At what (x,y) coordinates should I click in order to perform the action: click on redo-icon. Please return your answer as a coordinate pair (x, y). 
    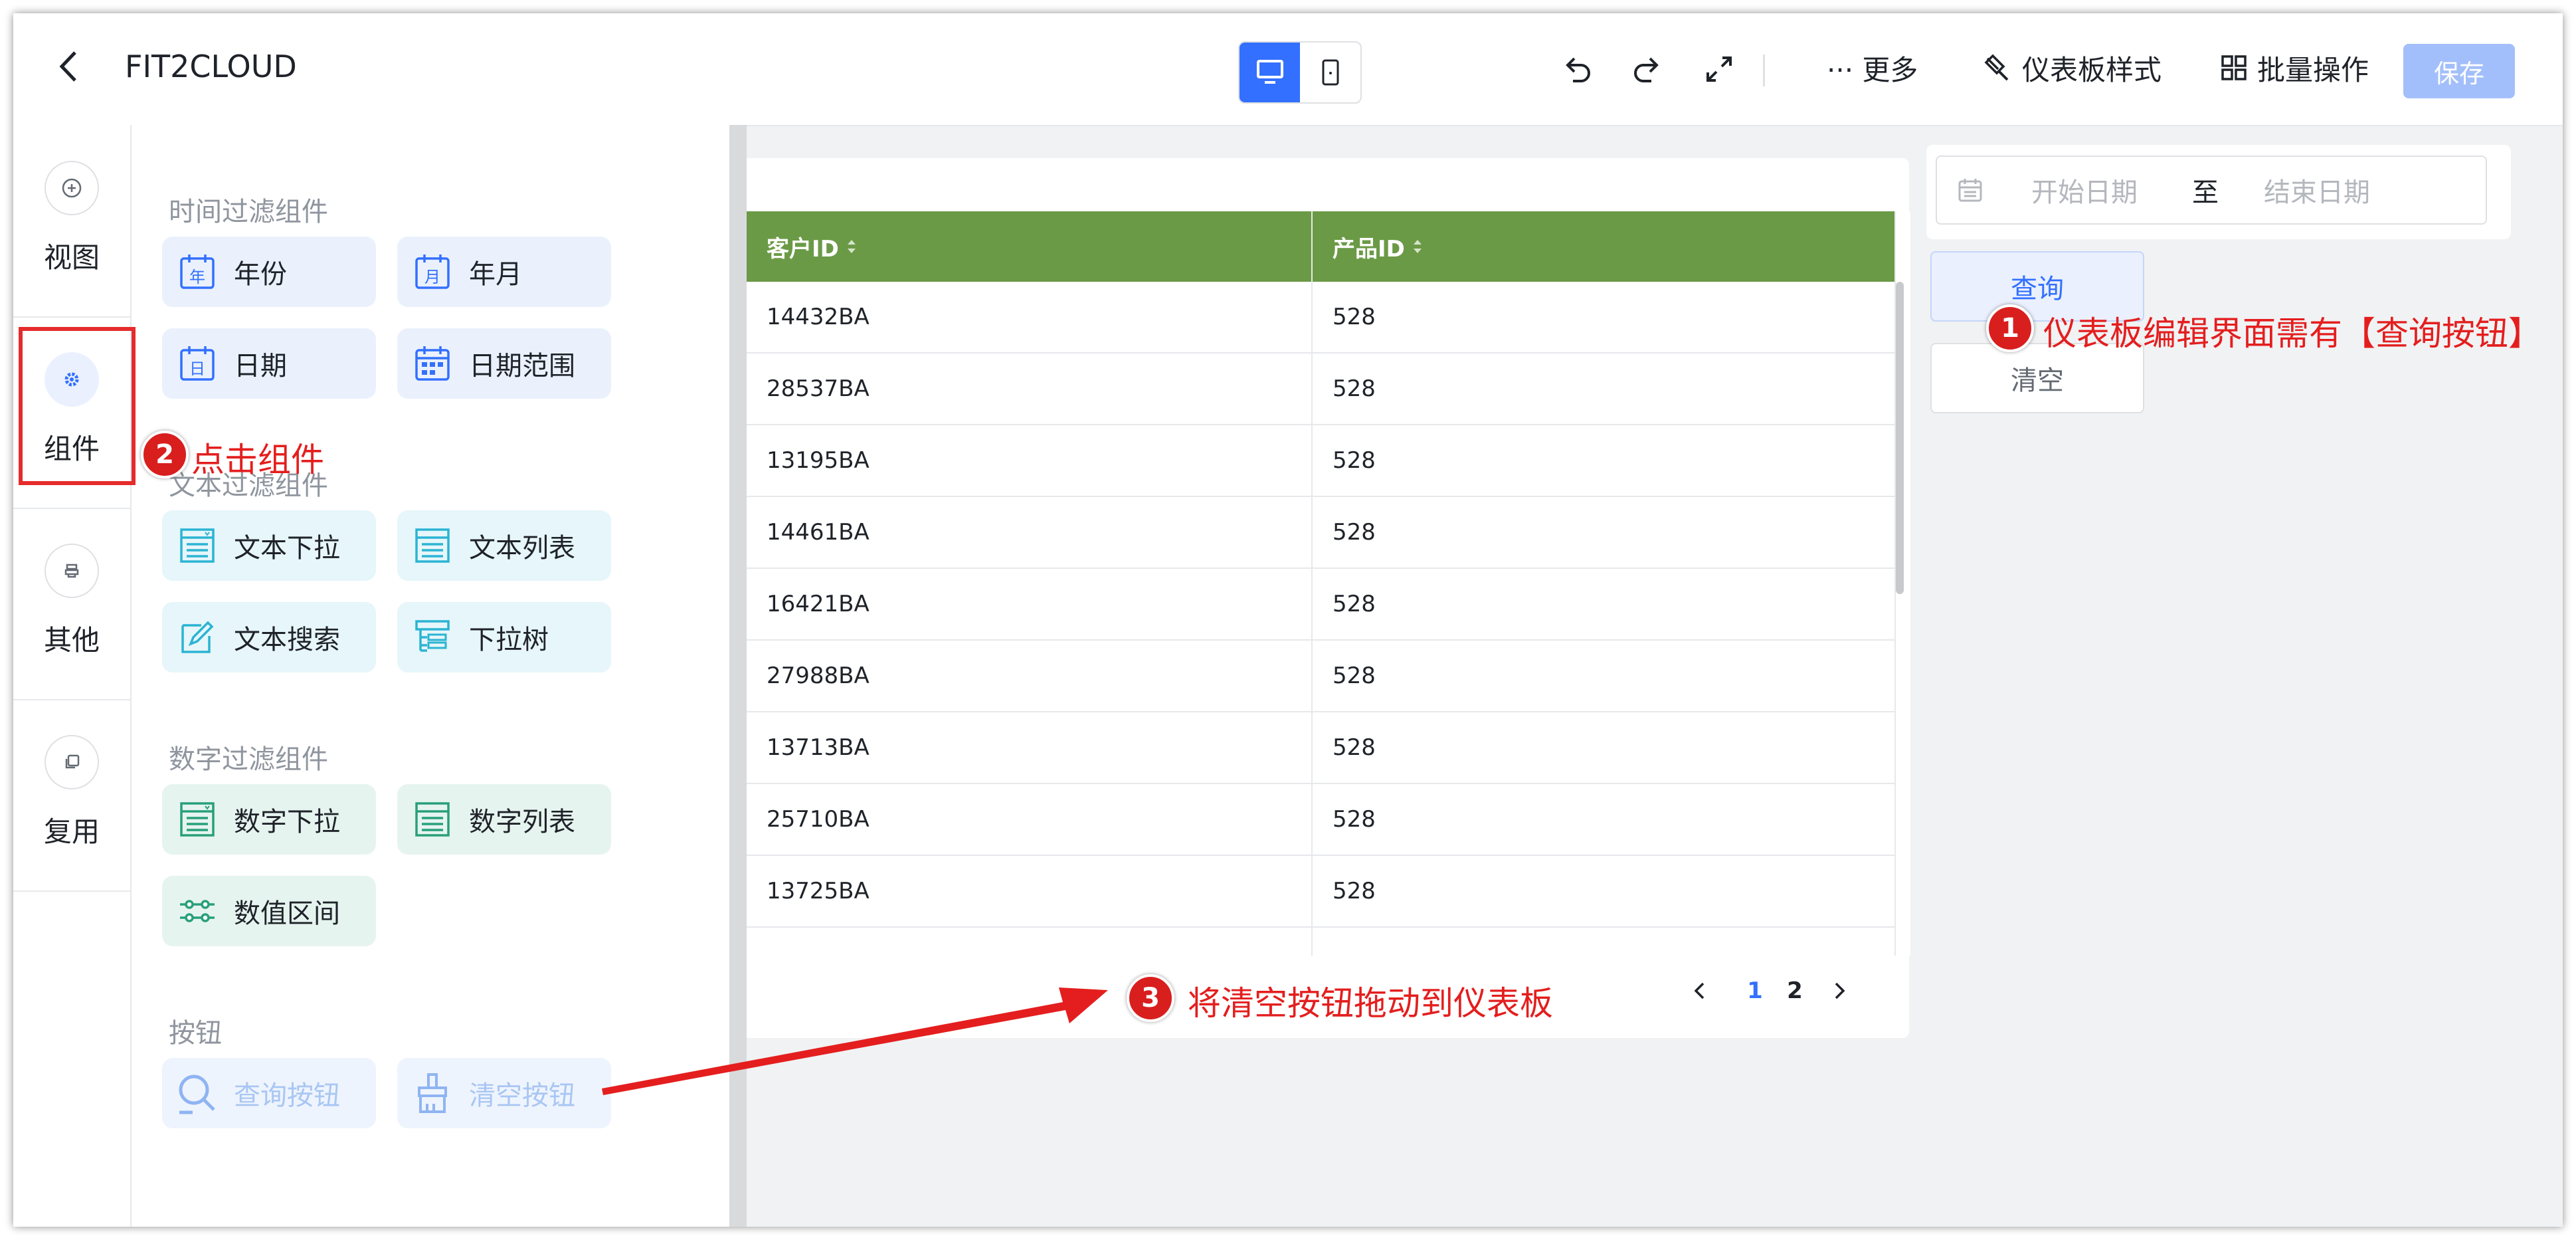
    Looking at the image, I should click on (1646, 69).